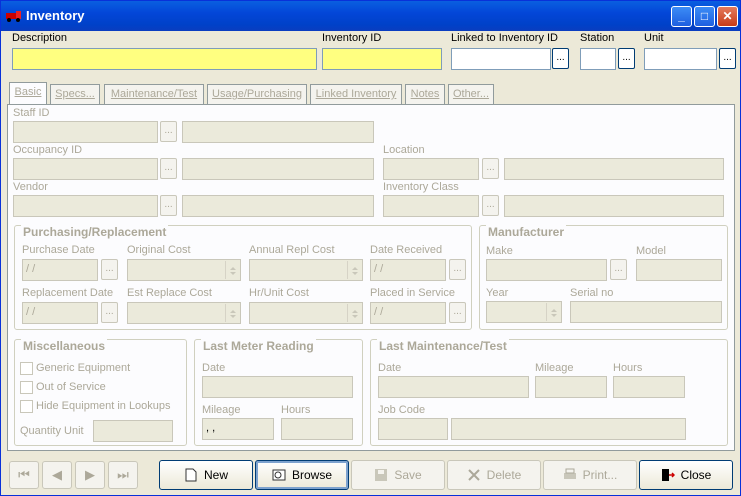 The image size is (741, 496). What do you see at coordinates (504, 475) in the screenshot?
I see `delete-button-label: Delete` at bounding box center [504, 475].